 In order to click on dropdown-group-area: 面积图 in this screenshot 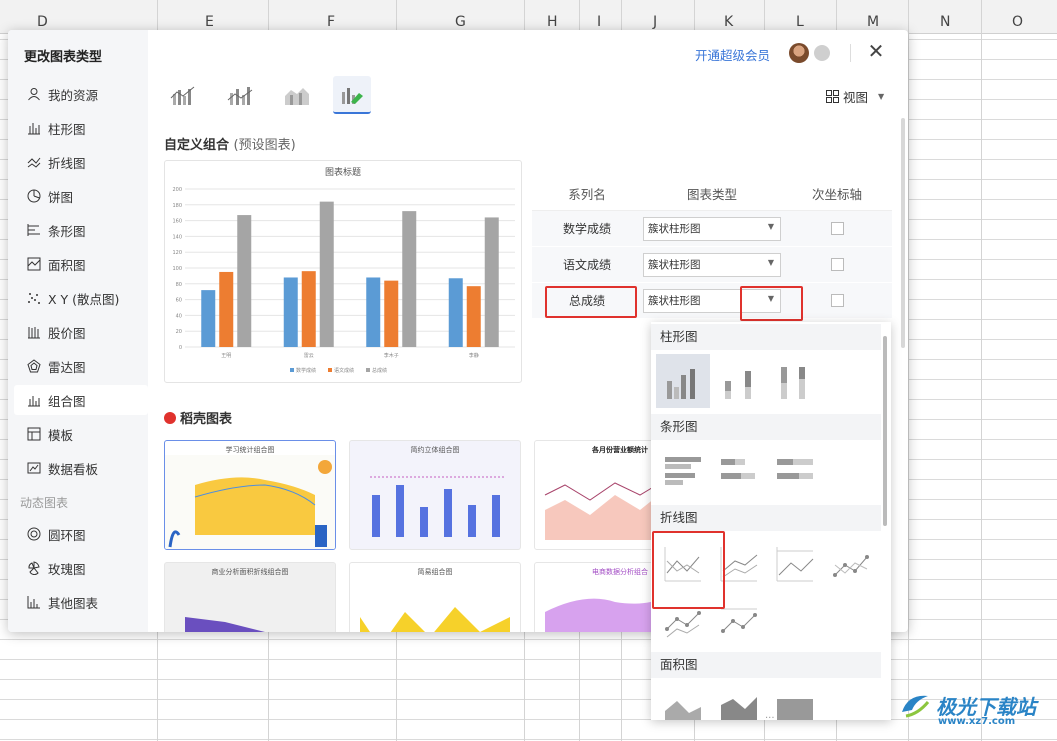, I will do `click(766, 665)`.